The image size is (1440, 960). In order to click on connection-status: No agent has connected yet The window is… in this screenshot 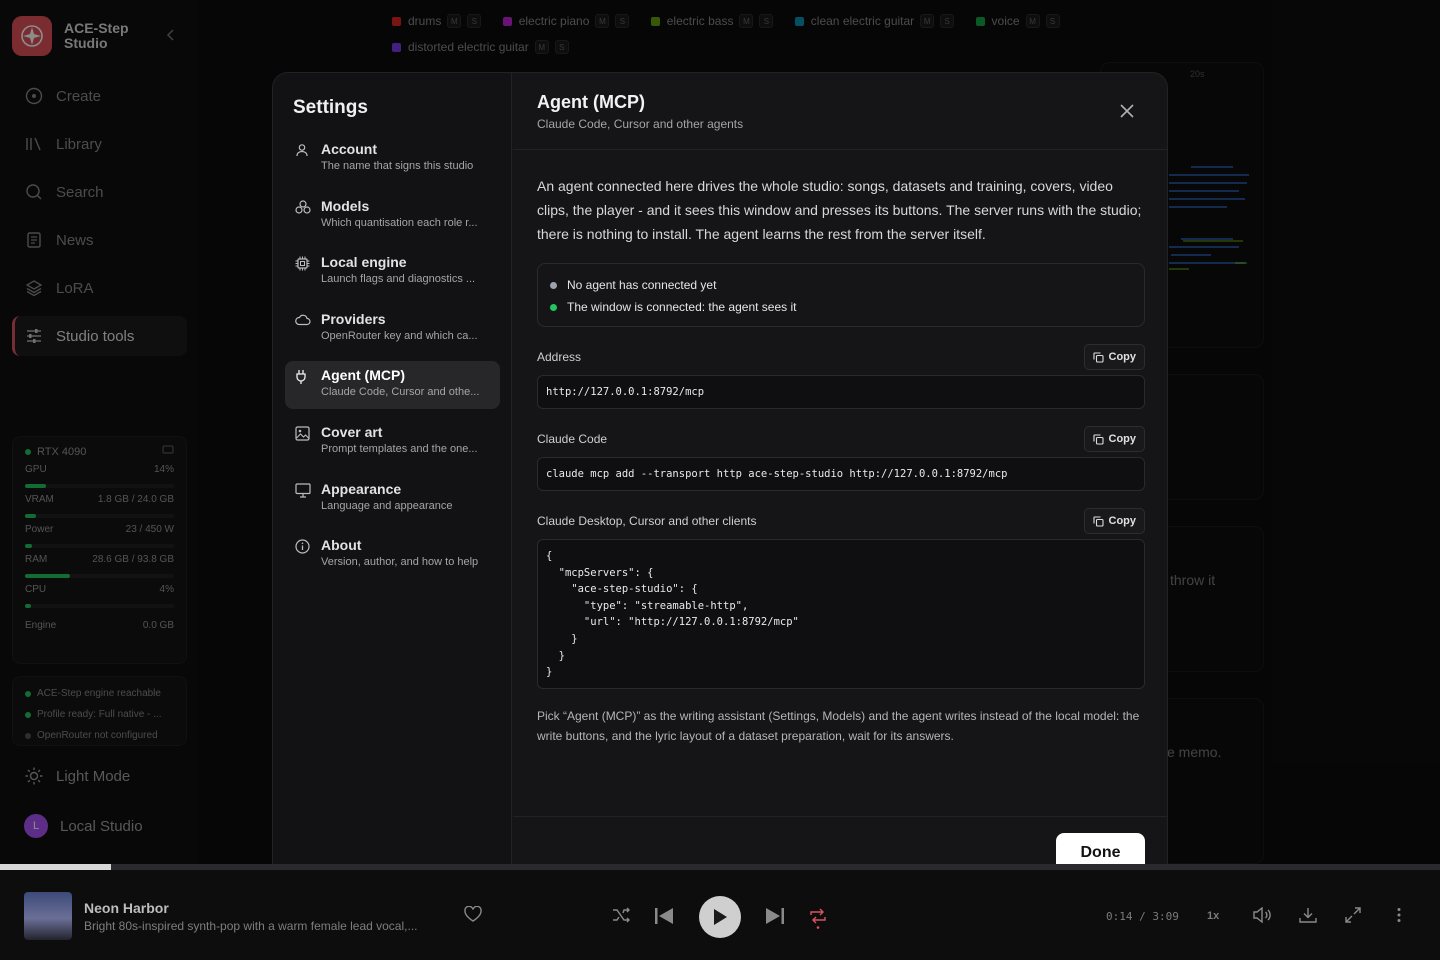, I will do `click(841, 295)`.